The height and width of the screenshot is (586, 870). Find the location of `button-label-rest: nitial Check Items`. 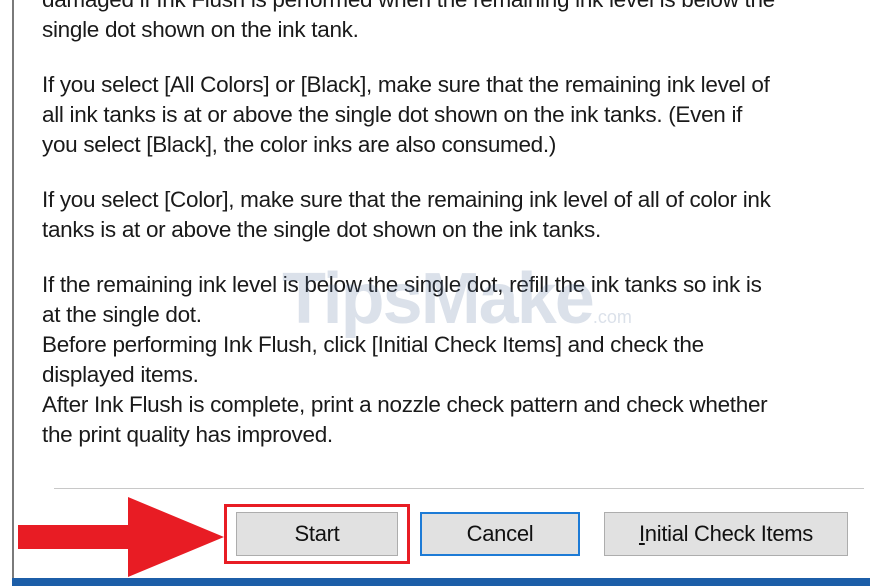

button-label-rest: nitial Check Items is located at coordinates (729, 533).